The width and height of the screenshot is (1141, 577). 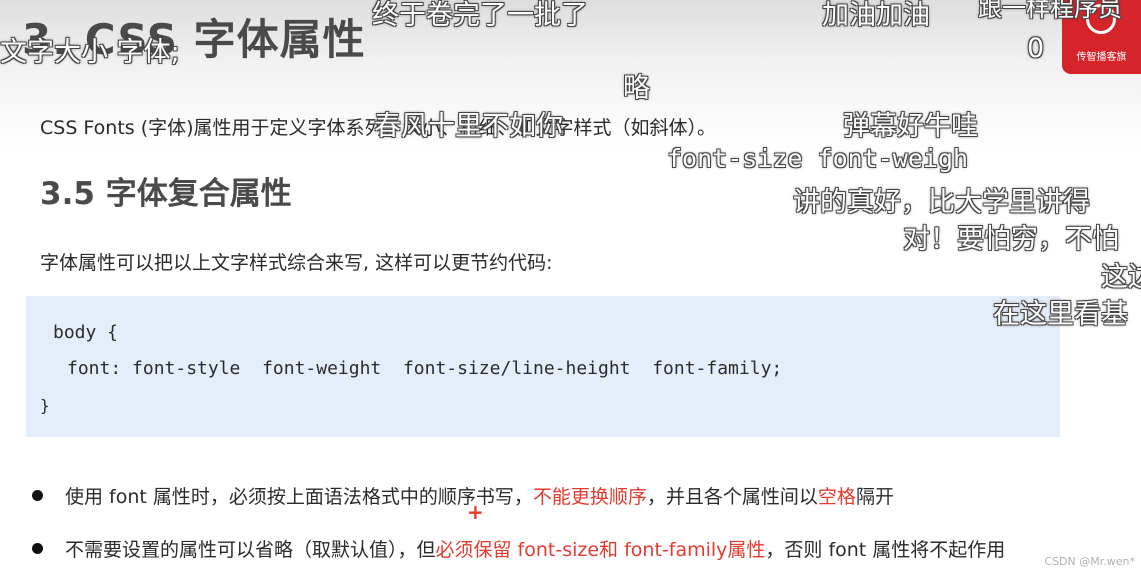 What do you see at coordinates (1011, 239) in the screenshot?
I see `danmaku-comment: 对！要怕穷，不怕` at bounding box center [1011, 239].